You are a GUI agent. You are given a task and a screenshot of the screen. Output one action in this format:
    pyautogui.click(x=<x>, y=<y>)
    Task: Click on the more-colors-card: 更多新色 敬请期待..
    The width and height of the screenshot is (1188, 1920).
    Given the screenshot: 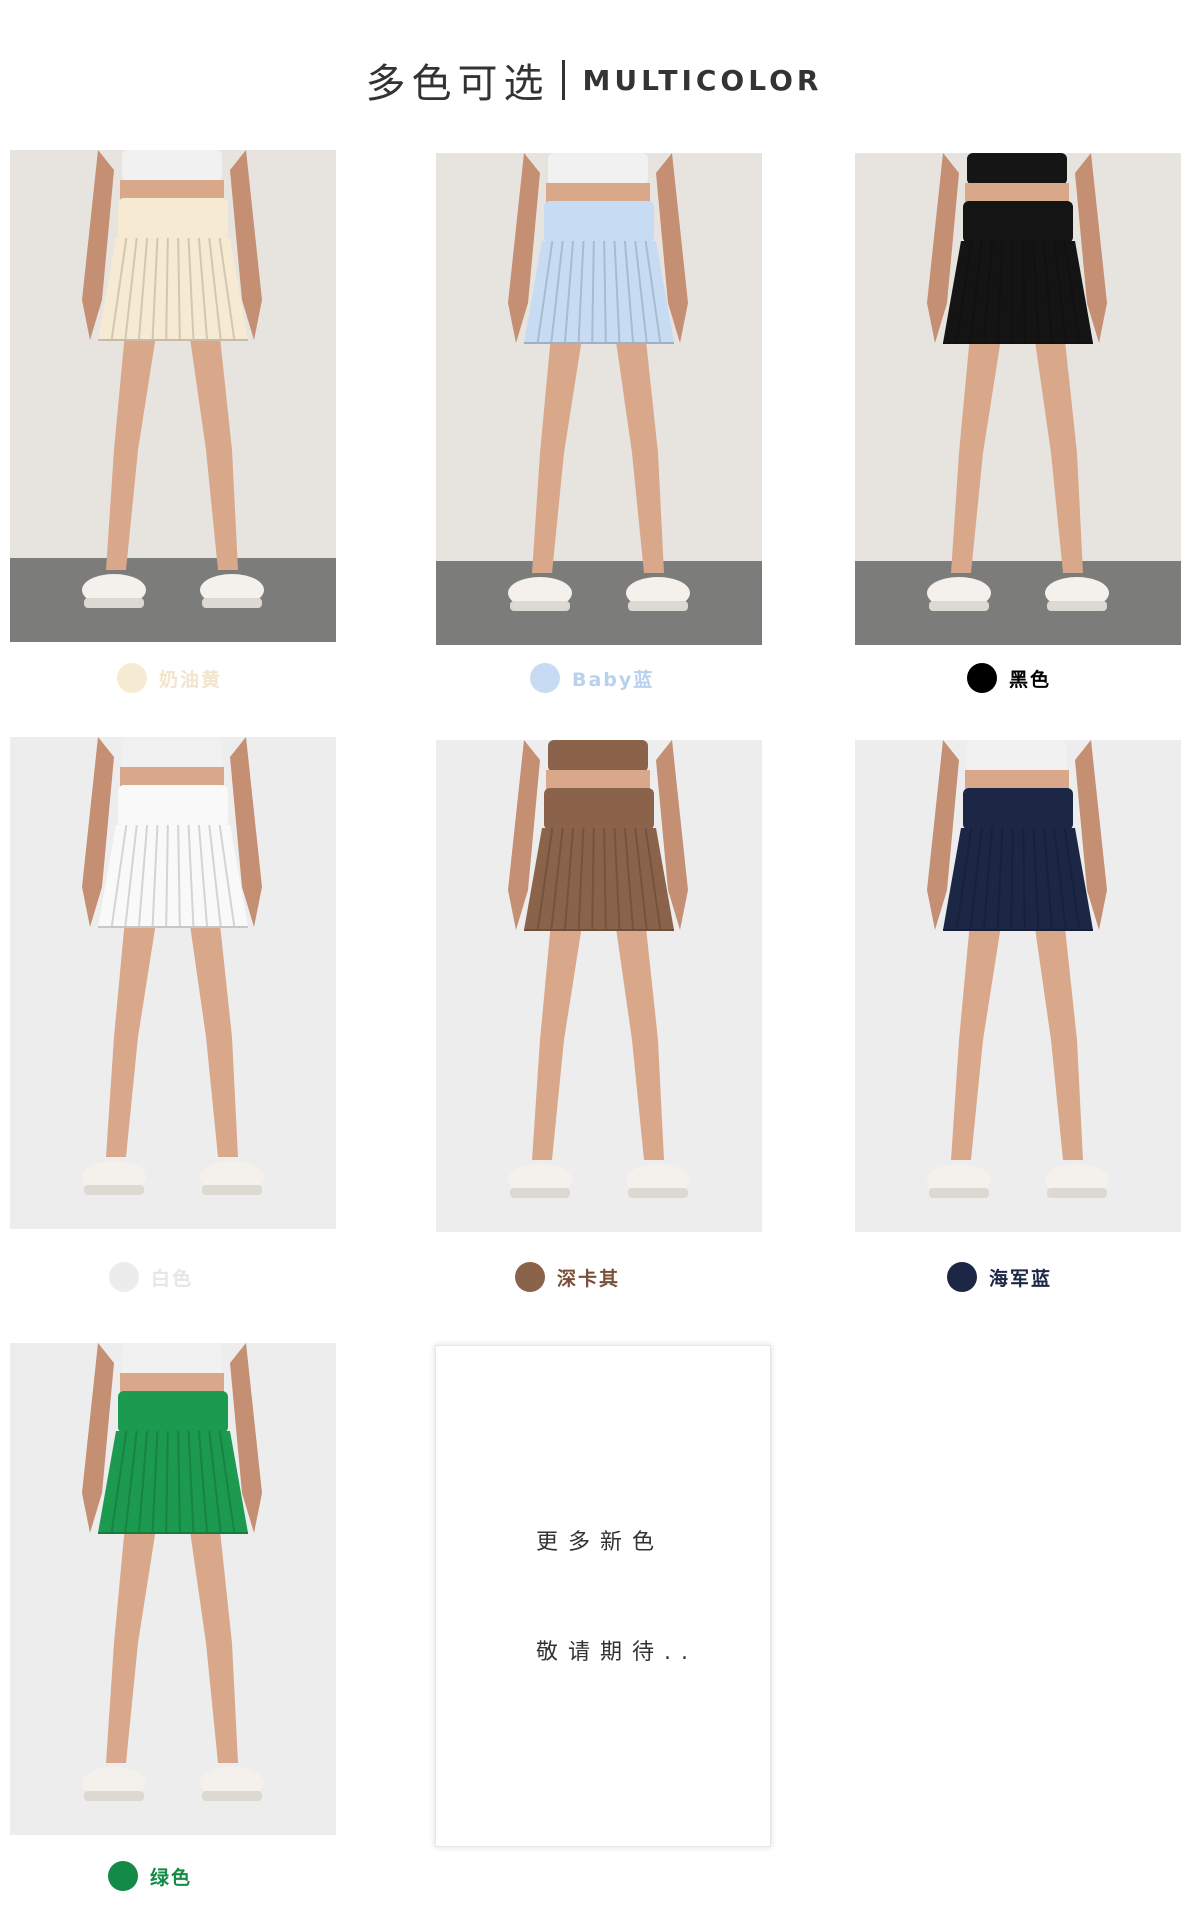 What is the action you would take?
    pyautogui.click(x=603, y=1596)
    